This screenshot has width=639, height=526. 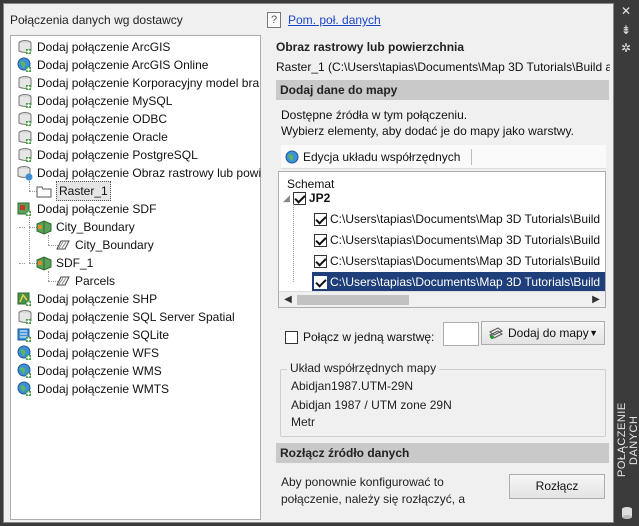 I want to click on toolbar-separator, so click(x=471, y=157).